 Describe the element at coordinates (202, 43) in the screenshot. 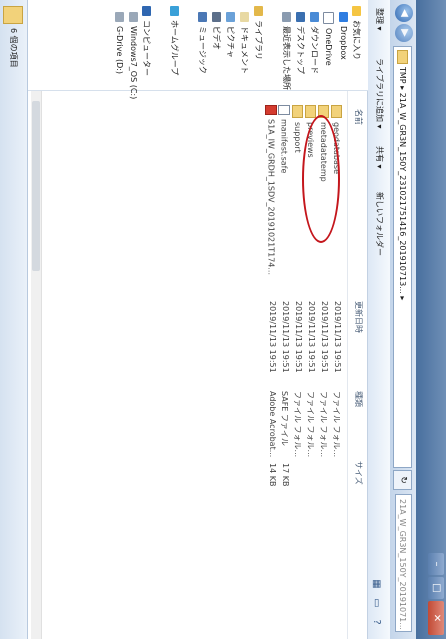

I see `nav-item-music: ミュージック` at that location.